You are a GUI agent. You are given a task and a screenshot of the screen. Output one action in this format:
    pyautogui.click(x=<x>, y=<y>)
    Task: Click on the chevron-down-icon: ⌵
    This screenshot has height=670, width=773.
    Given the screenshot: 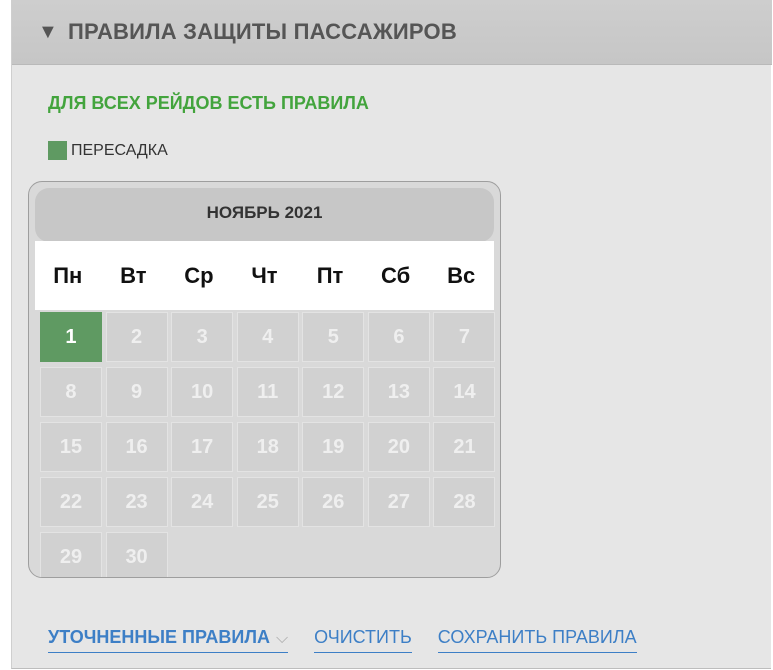 What is the action you would take?
    pyautogui.click(x=282, y=638)
    